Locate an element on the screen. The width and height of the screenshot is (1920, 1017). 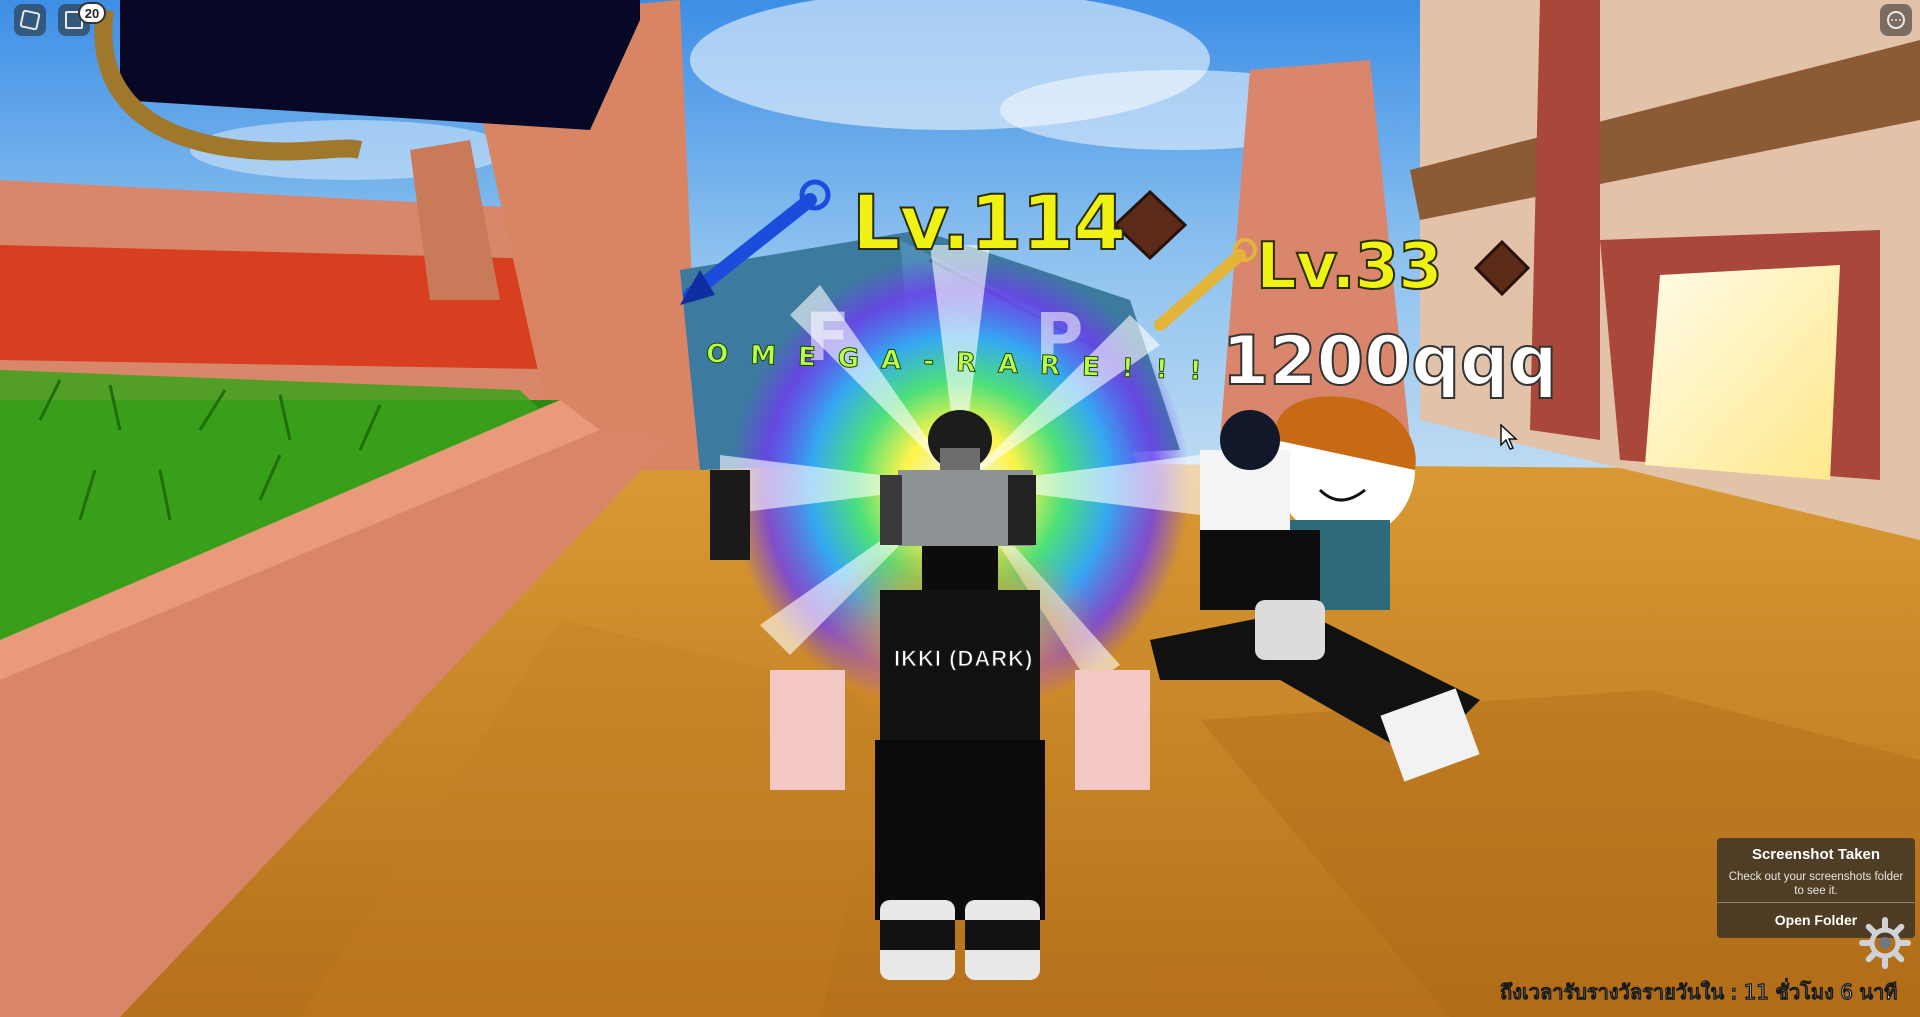
roblox-logo-icon is located at coordinates (30, 20).